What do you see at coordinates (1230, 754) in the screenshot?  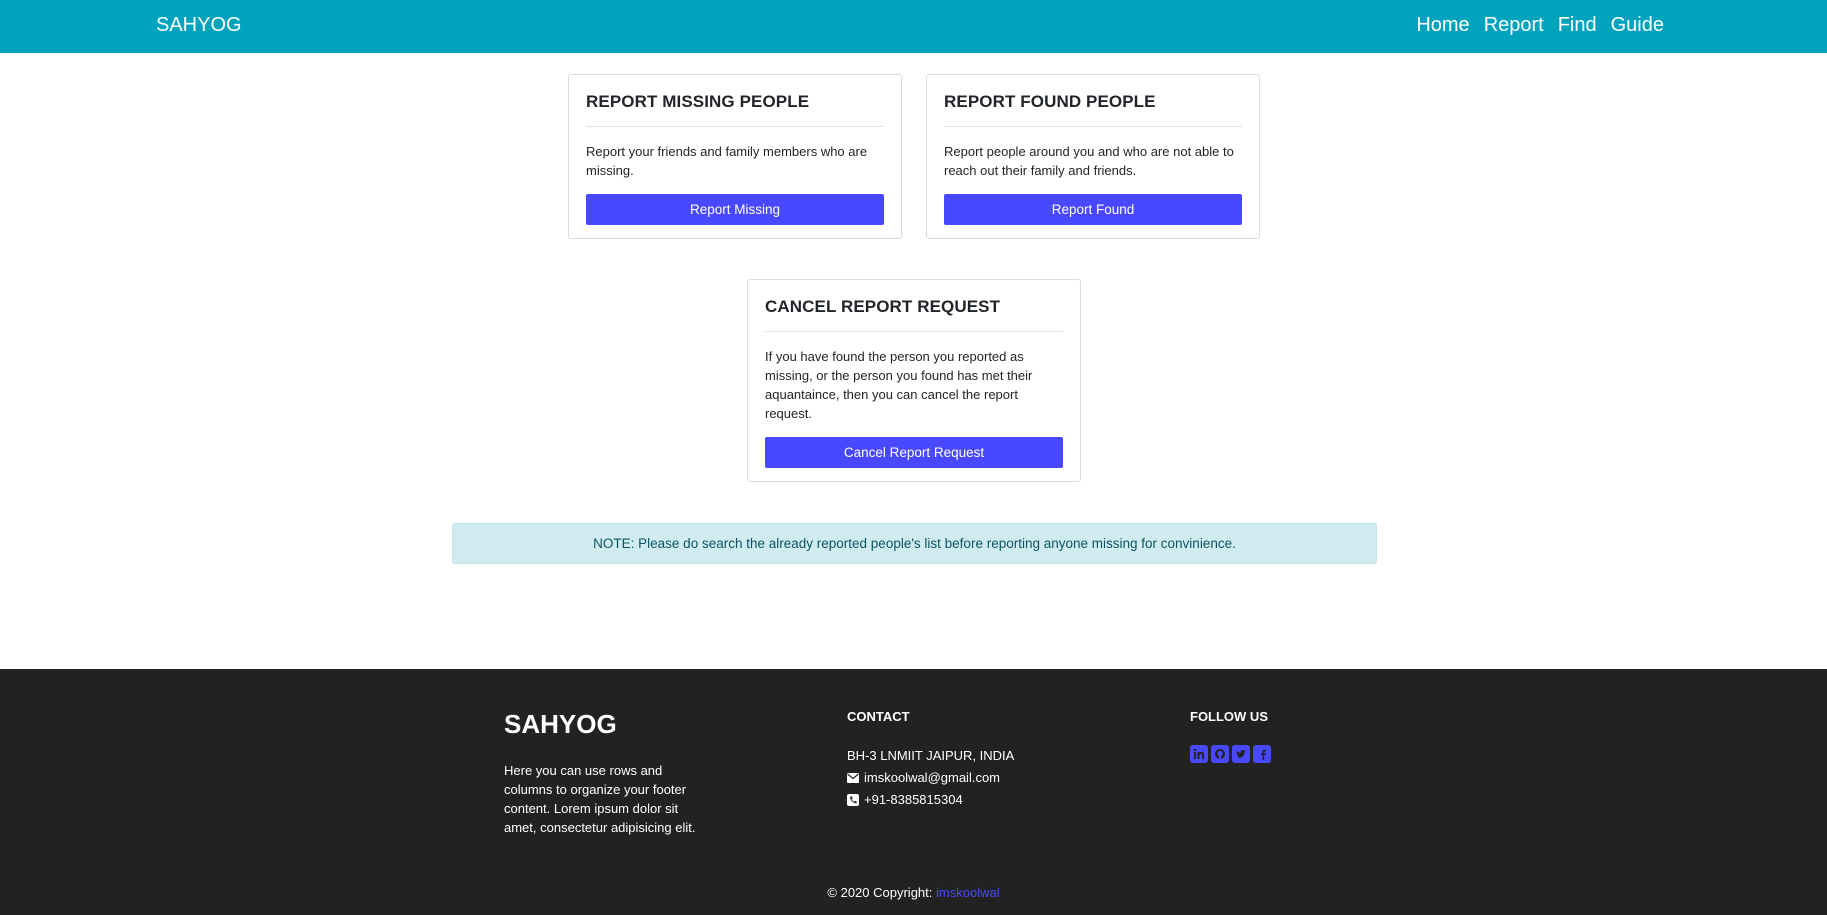 I see `social-links` at bounding box center [1230, 754].